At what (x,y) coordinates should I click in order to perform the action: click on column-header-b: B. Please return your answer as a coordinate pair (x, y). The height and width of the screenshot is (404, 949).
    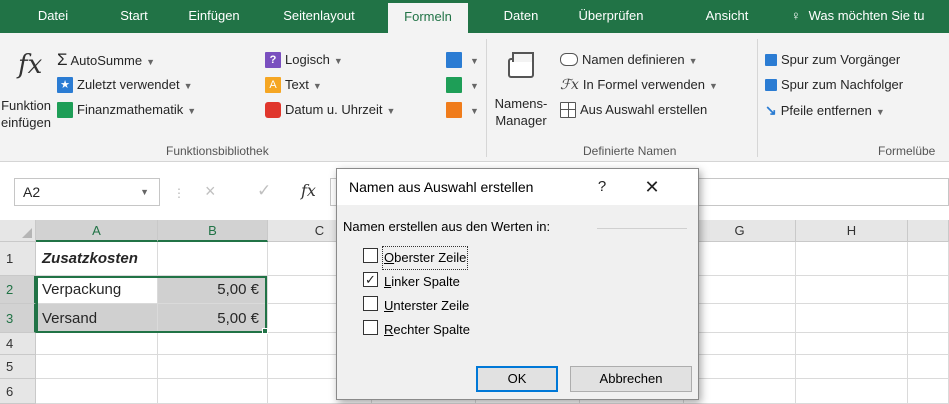
    Looking at the image, I should click on (213, 231).